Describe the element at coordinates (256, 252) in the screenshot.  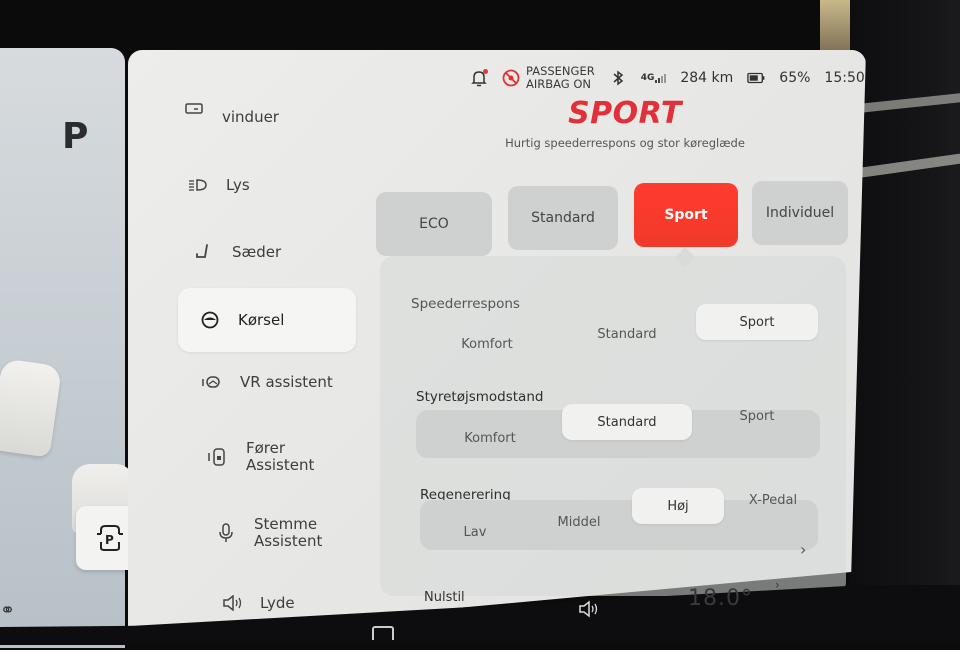
I see `sidebar-item-label: Sæder` at that location.